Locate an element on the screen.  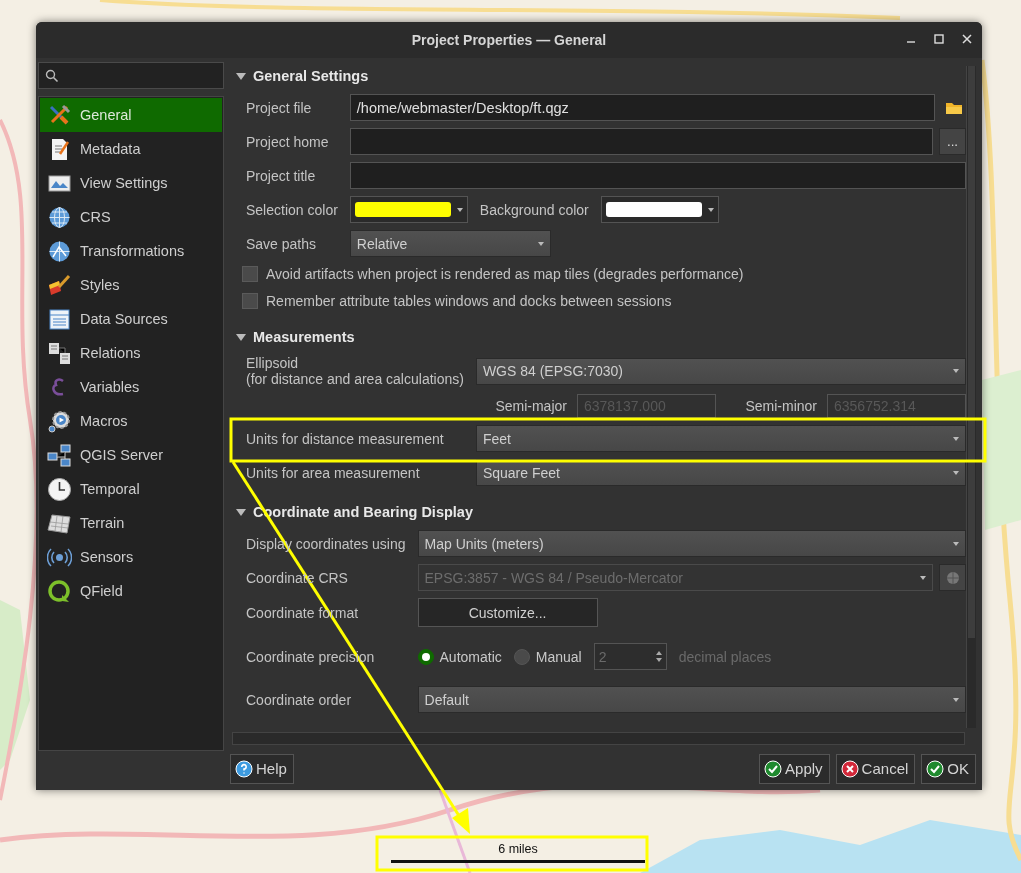
field-label: Ellipsoid (for distance and area calculations) is located at coordinates (355, 371).